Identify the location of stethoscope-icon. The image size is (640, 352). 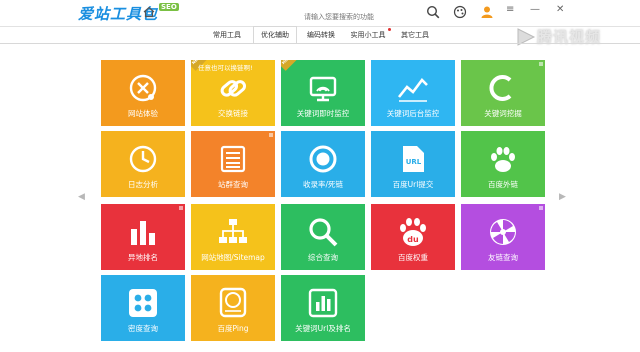
(143, 88).